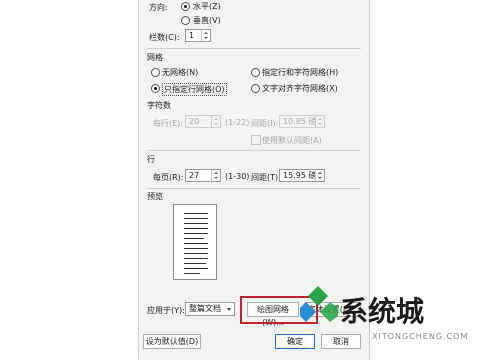 The width and height of the screenshot is (480, 360). I want to click on preview-page, so click(195, 242).